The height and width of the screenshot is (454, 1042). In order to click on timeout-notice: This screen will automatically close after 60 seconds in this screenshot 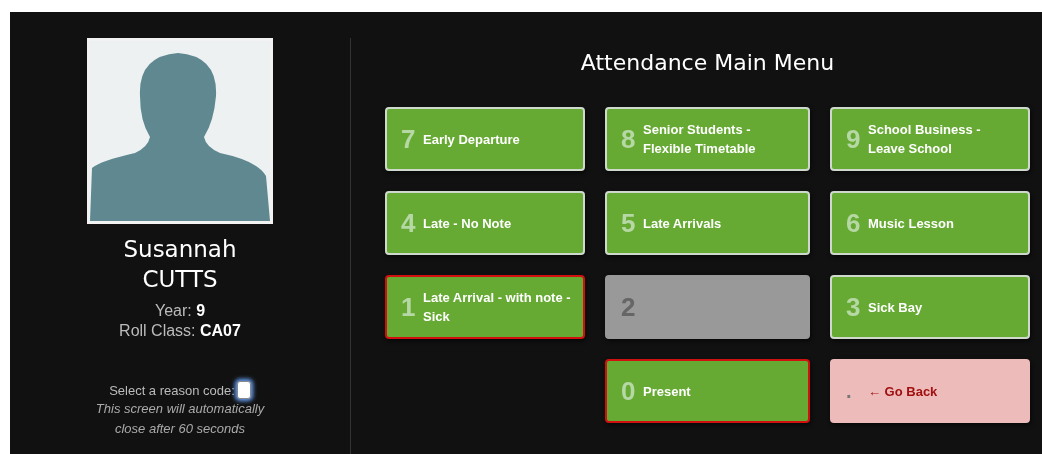, I will do `click(180, 419)`.